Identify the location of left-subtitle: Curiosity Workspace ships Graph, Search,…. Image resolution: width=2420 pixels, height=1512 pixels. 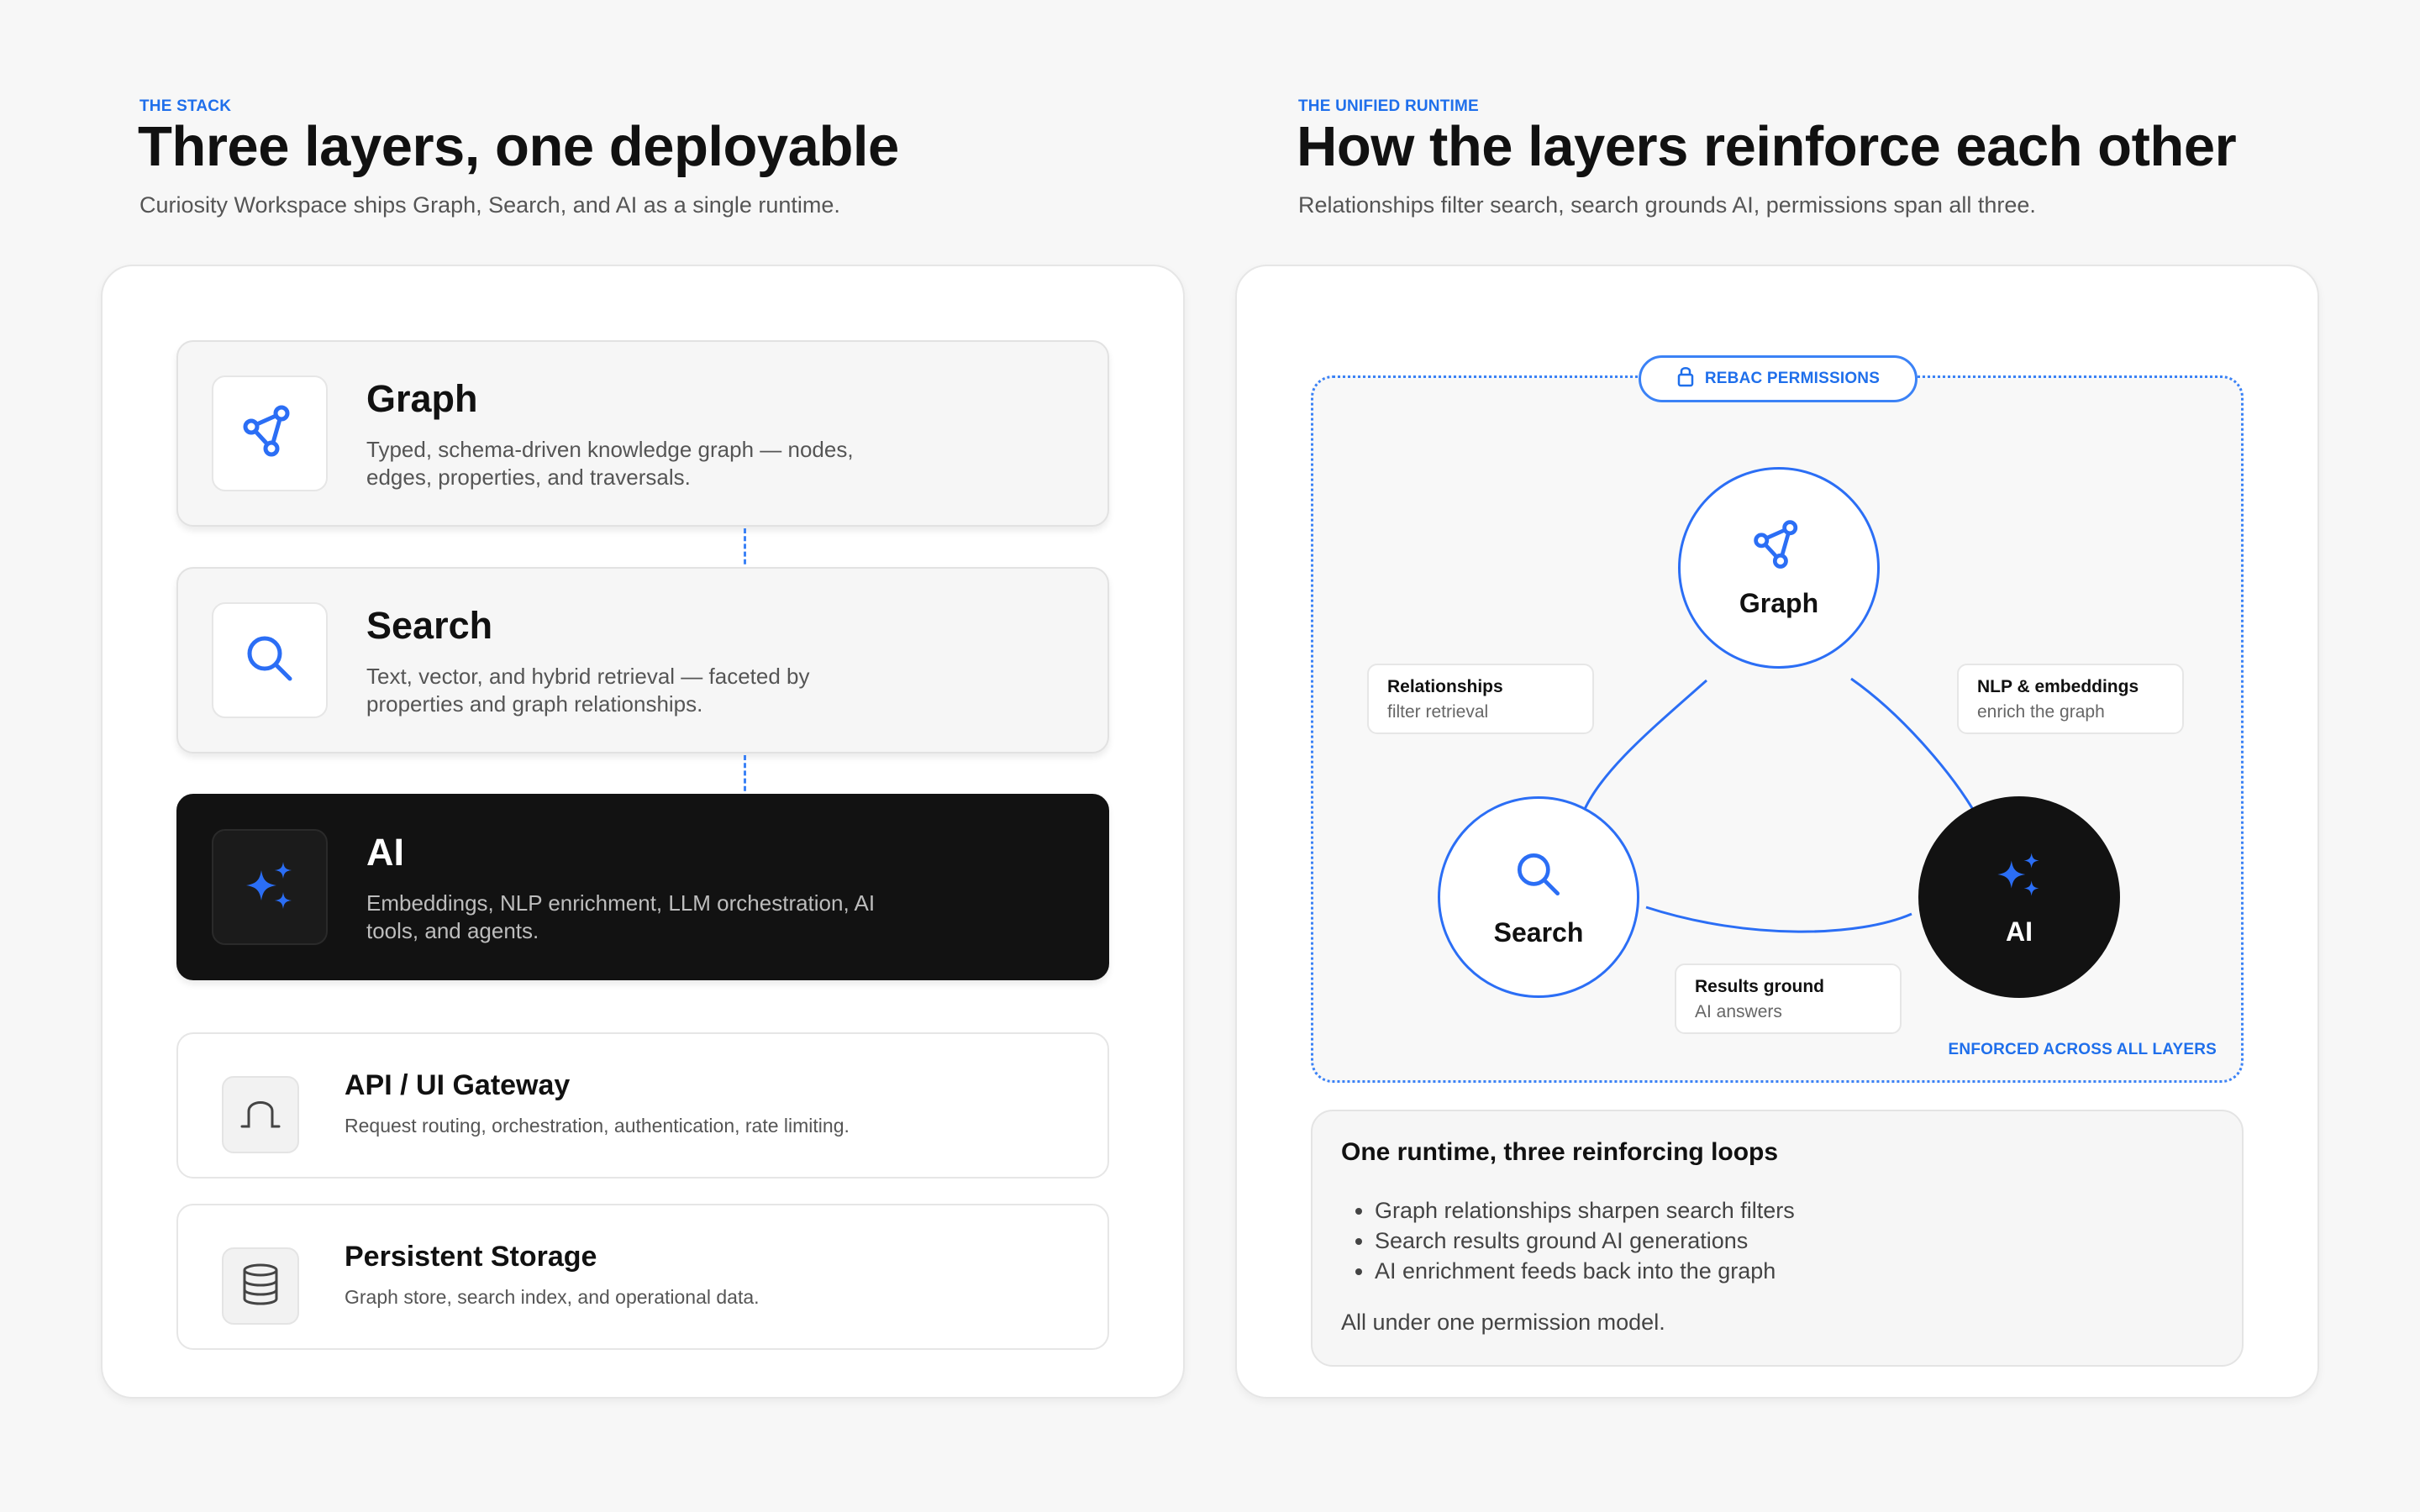
(490, 205).